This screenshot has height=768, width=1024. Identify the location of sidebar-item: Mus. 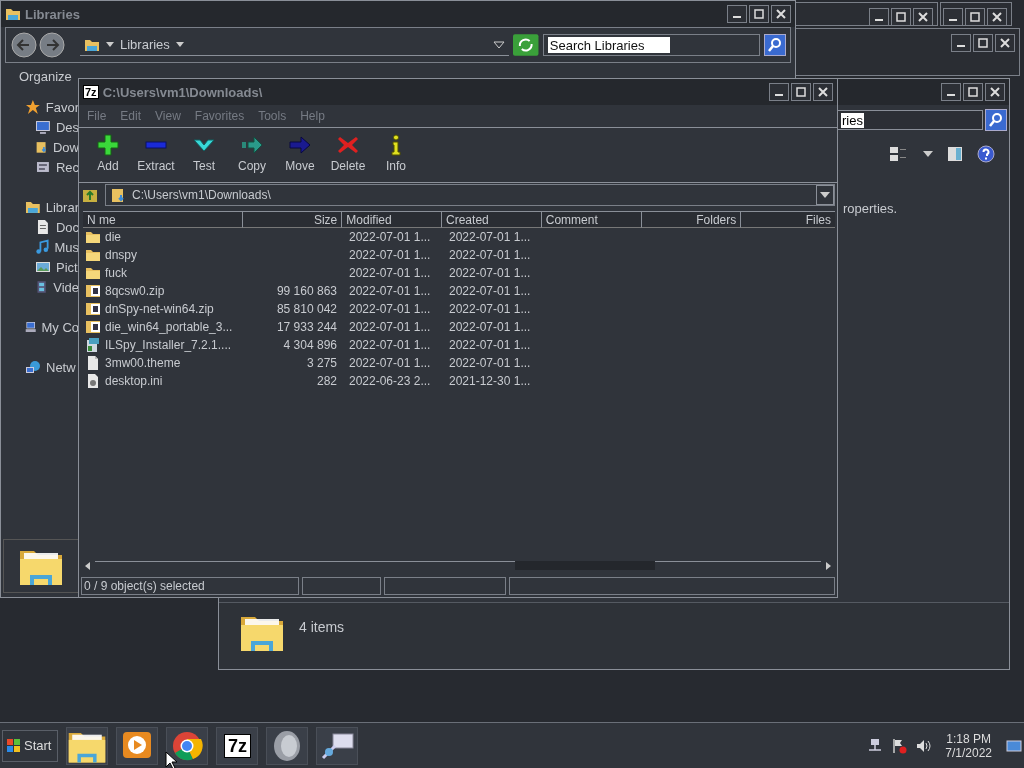
(40, 247).